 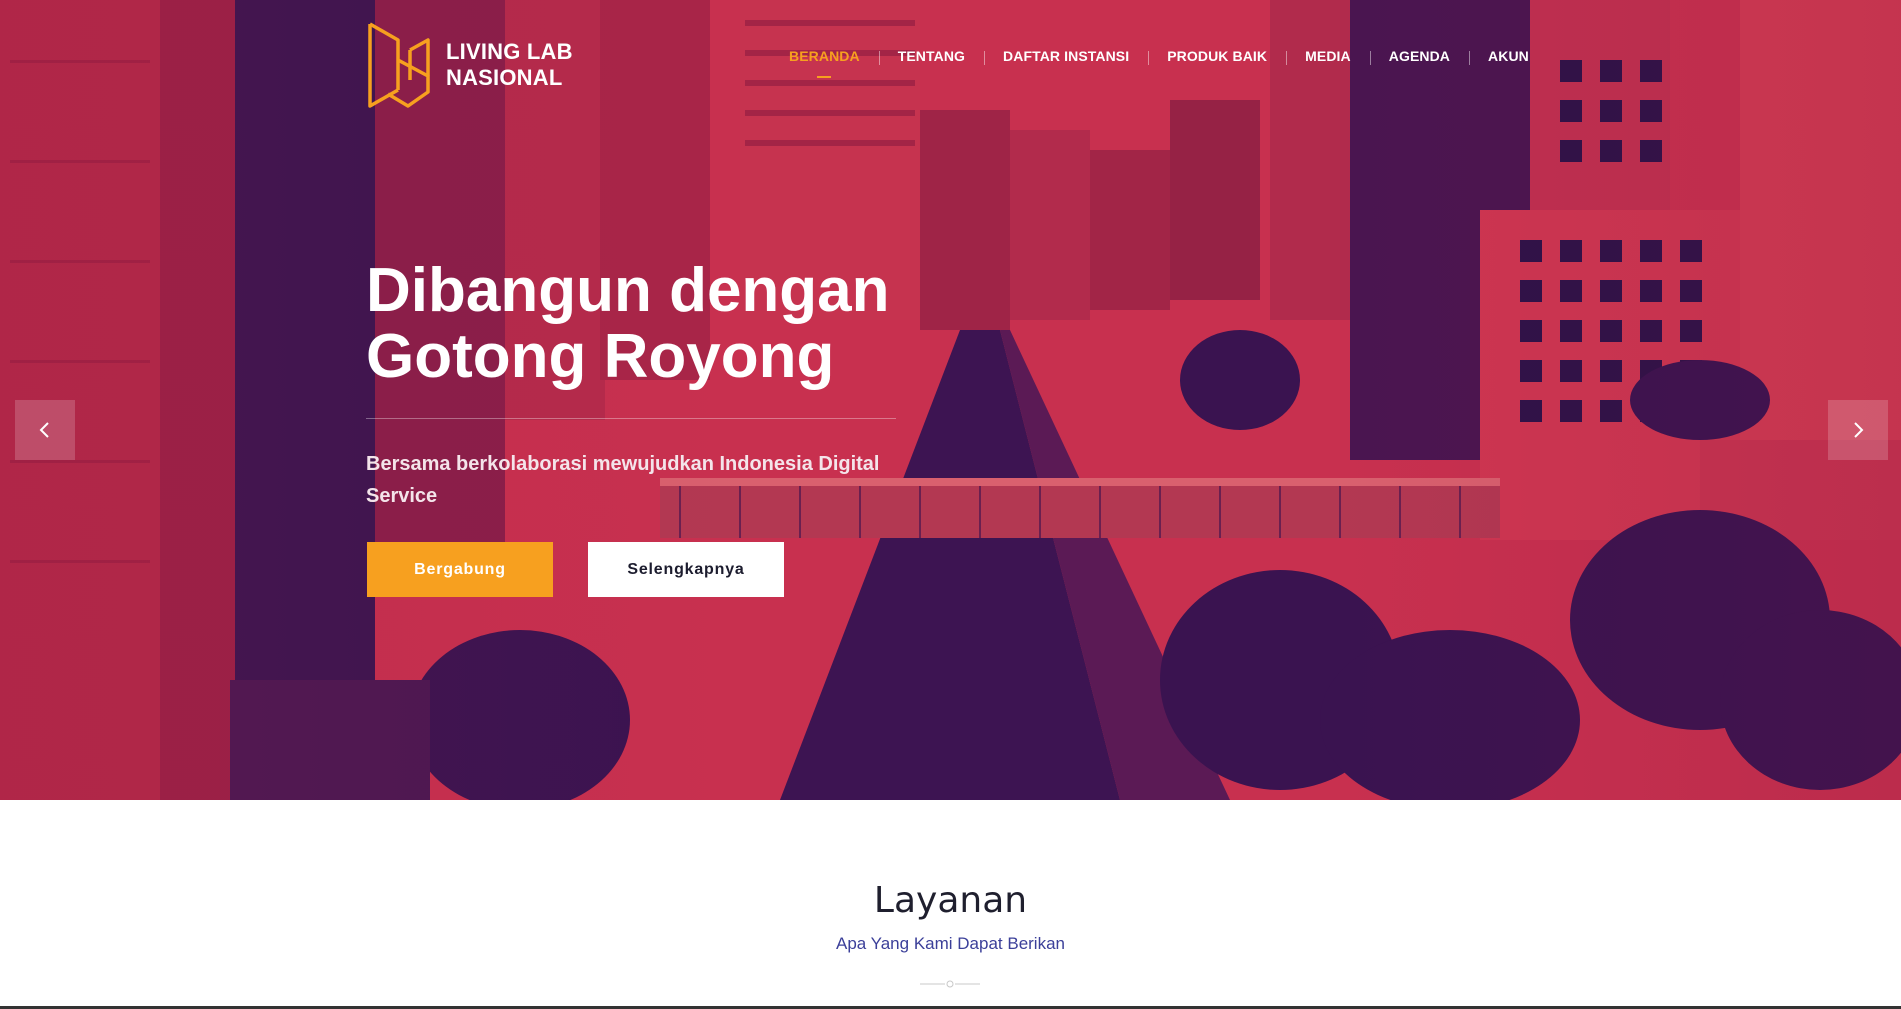 What do you see at coordinates (931, 56) in the screenshot?
I see `nav-item-tentang: TENTANG` at bounding box center [931, 56].